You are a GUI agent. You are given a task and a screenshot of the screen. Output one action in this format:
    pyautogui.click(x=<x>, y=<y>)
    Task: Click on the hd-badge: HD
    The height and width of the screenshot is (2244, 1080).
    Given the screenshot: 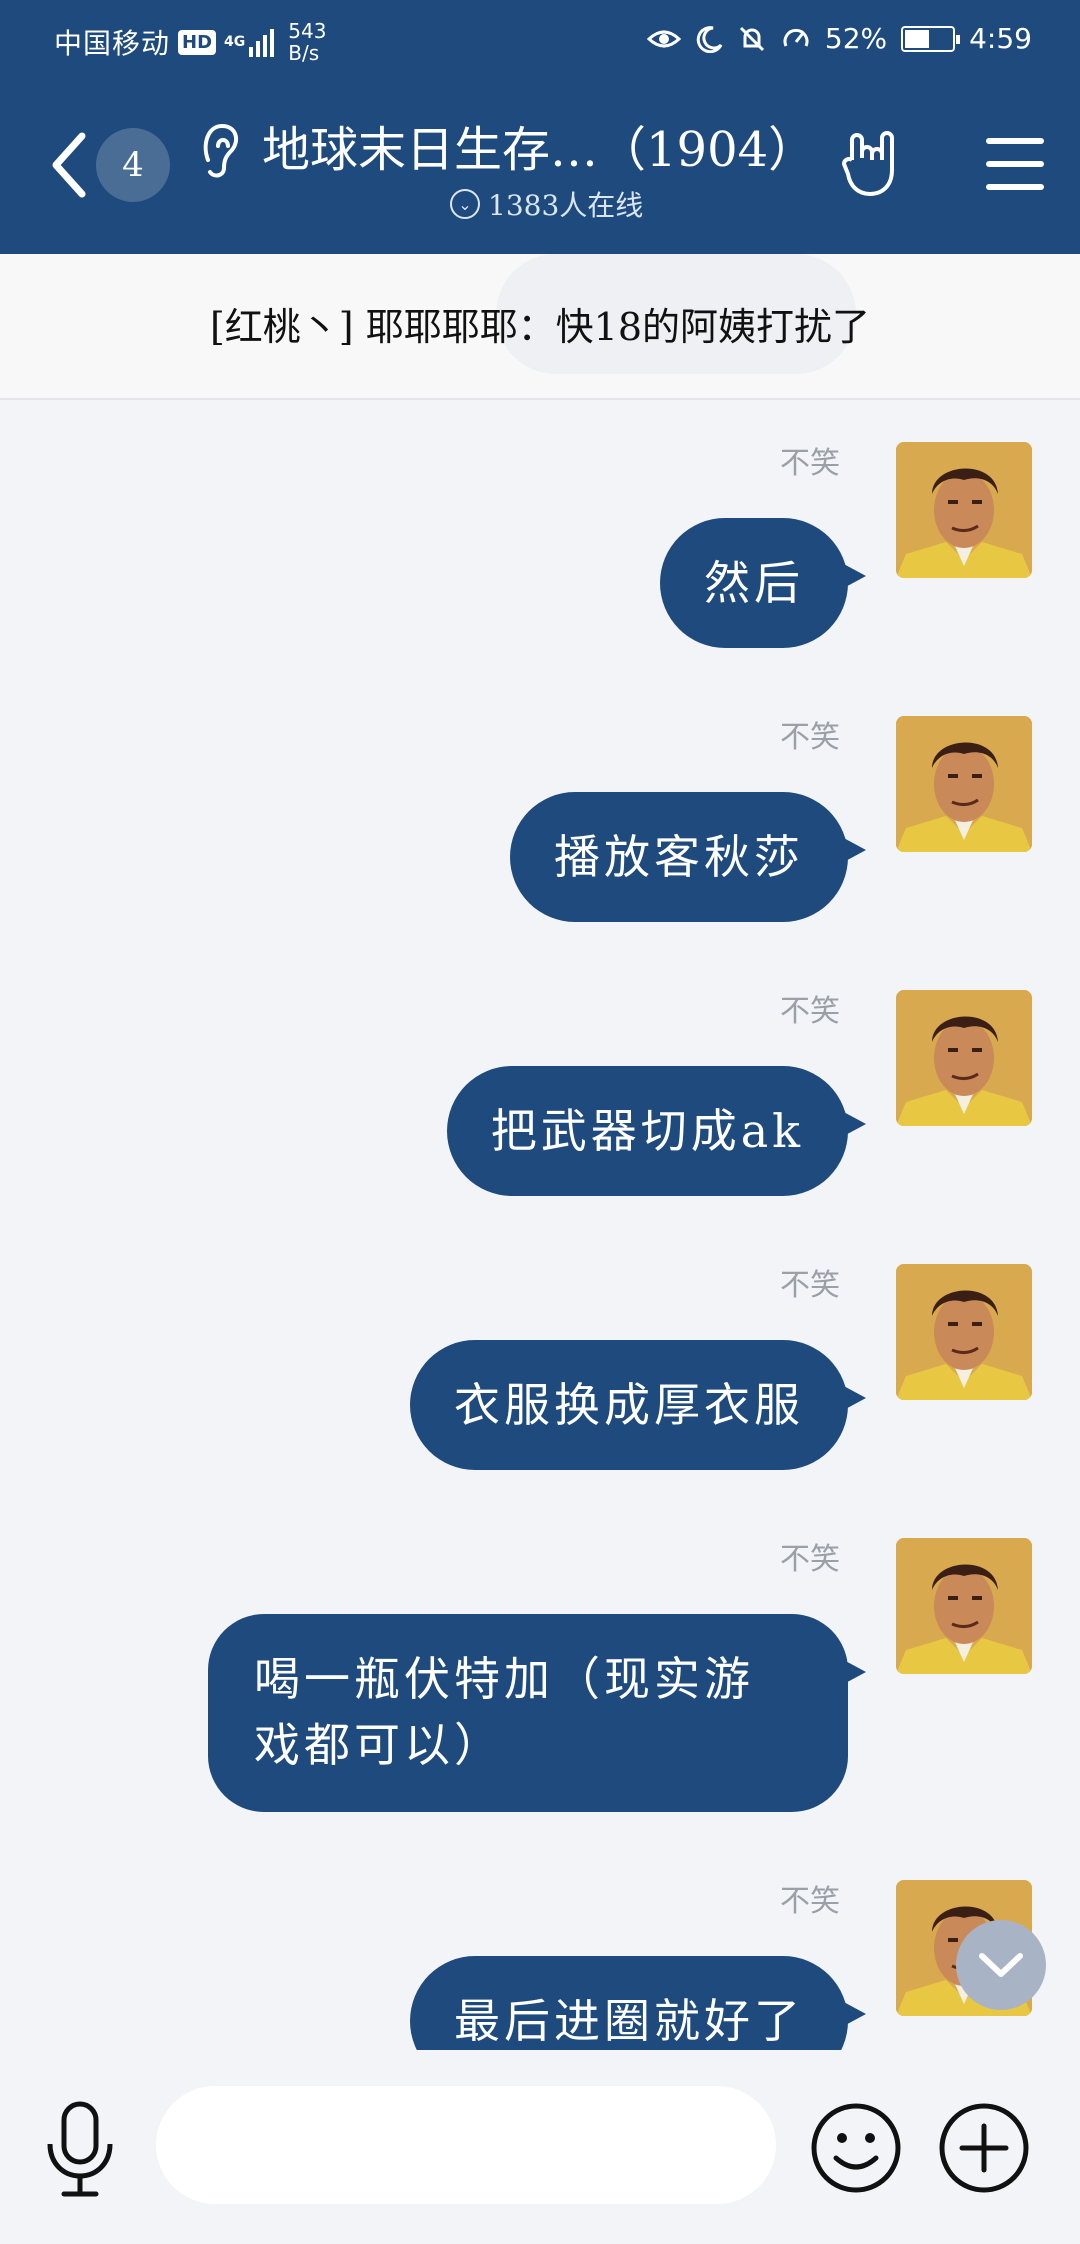 What is the action you would take?
    pyautogui.click(x=197, y=42)
    